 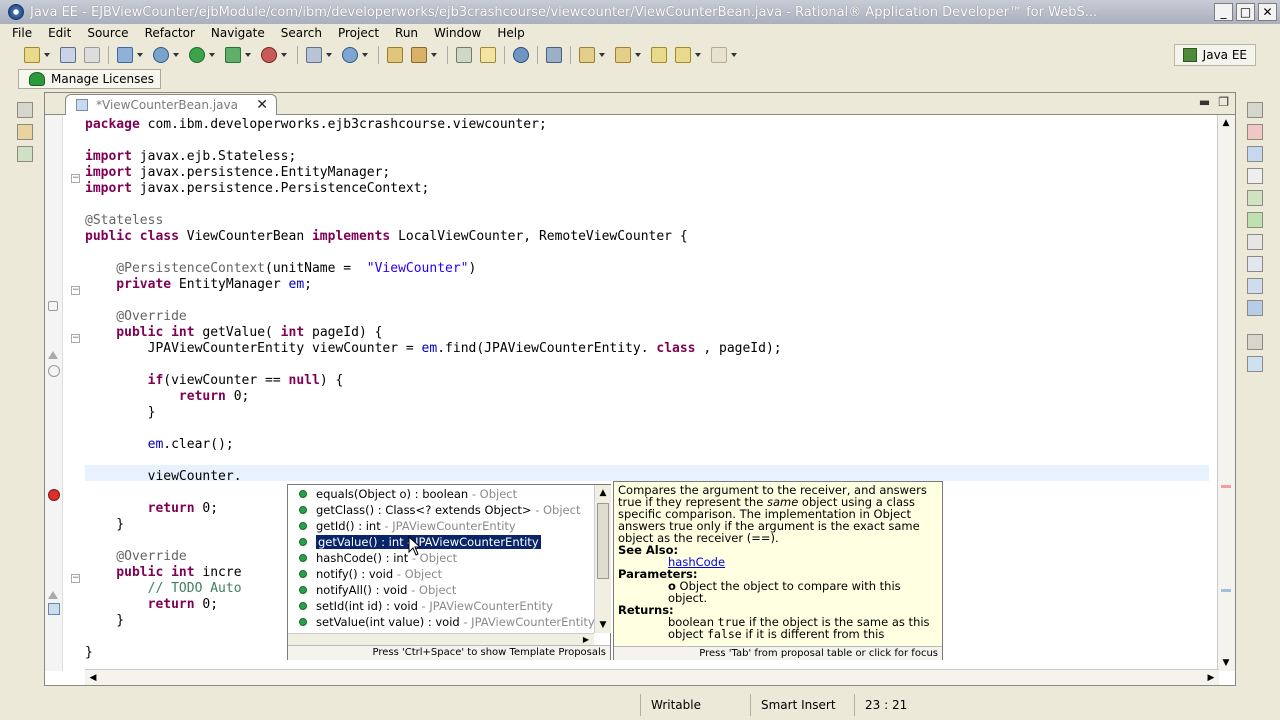 What do you see at coordinates (163, 573) in the screenshot?
I see `code-line: public int incre` at bounding box center [163, 573].